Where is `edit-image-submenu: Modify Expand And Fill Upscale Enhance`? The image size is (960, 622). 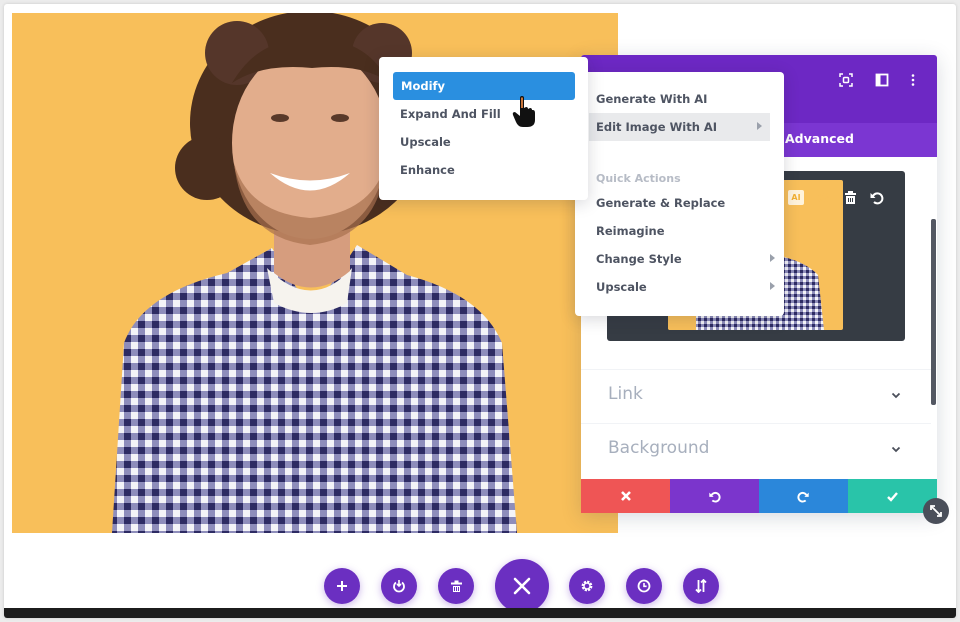 edit-image-submenu: Modify Expand And Fill Upscale Enhance is located at coordinates (483, 128).